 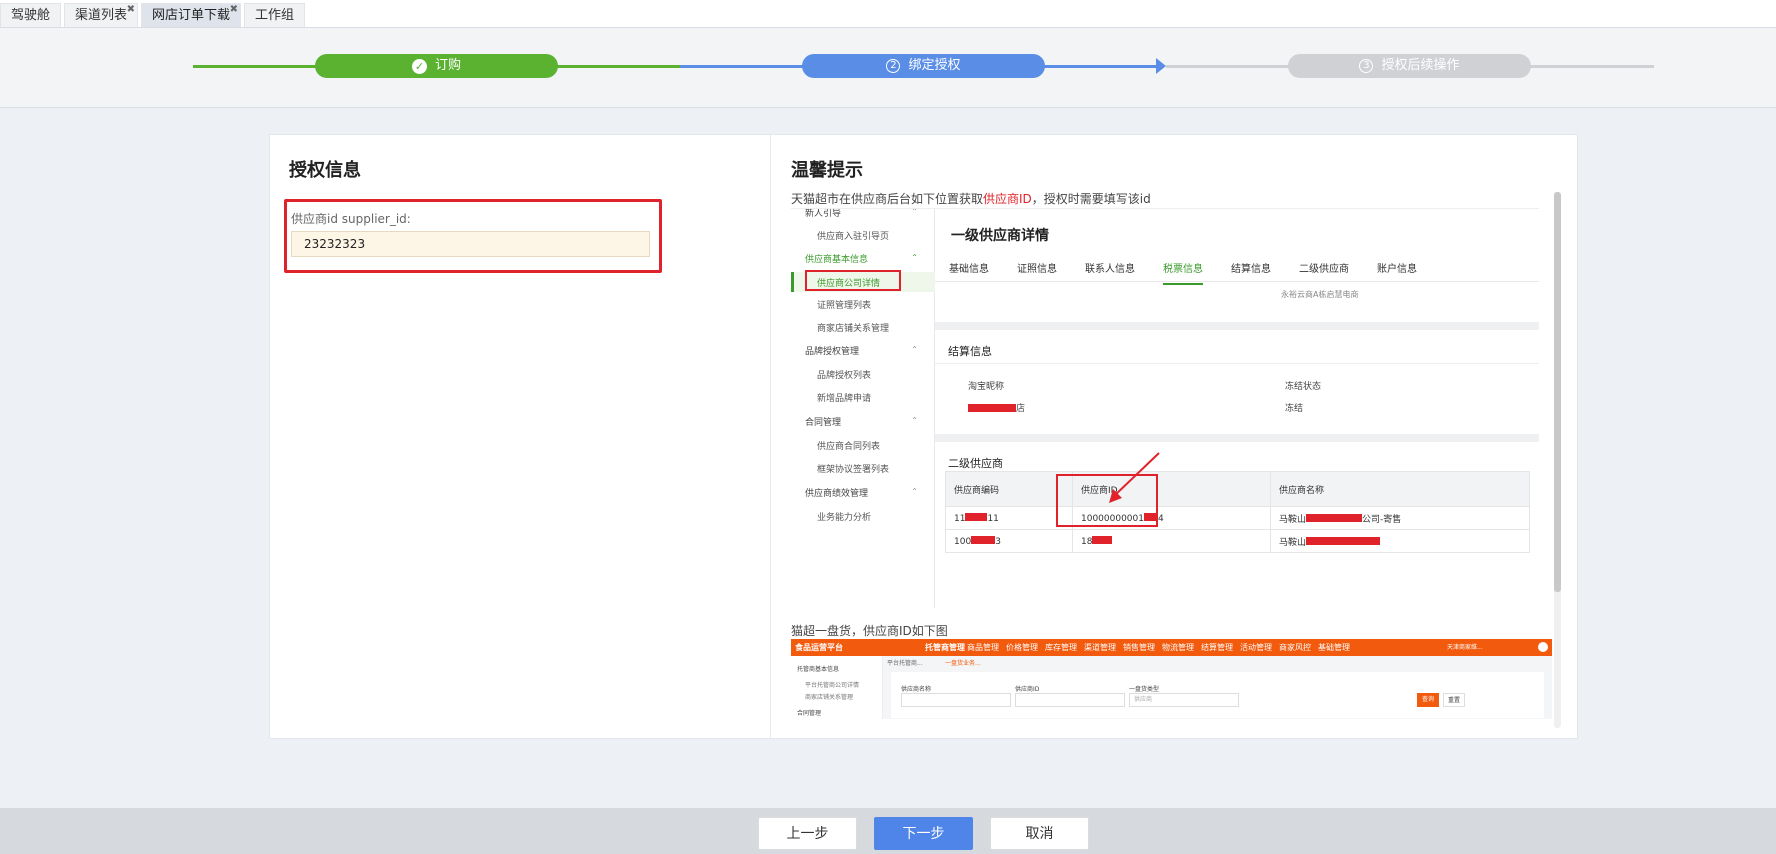 I want to click on sidebar-group: 合同管理, so click(x=823, y=423).